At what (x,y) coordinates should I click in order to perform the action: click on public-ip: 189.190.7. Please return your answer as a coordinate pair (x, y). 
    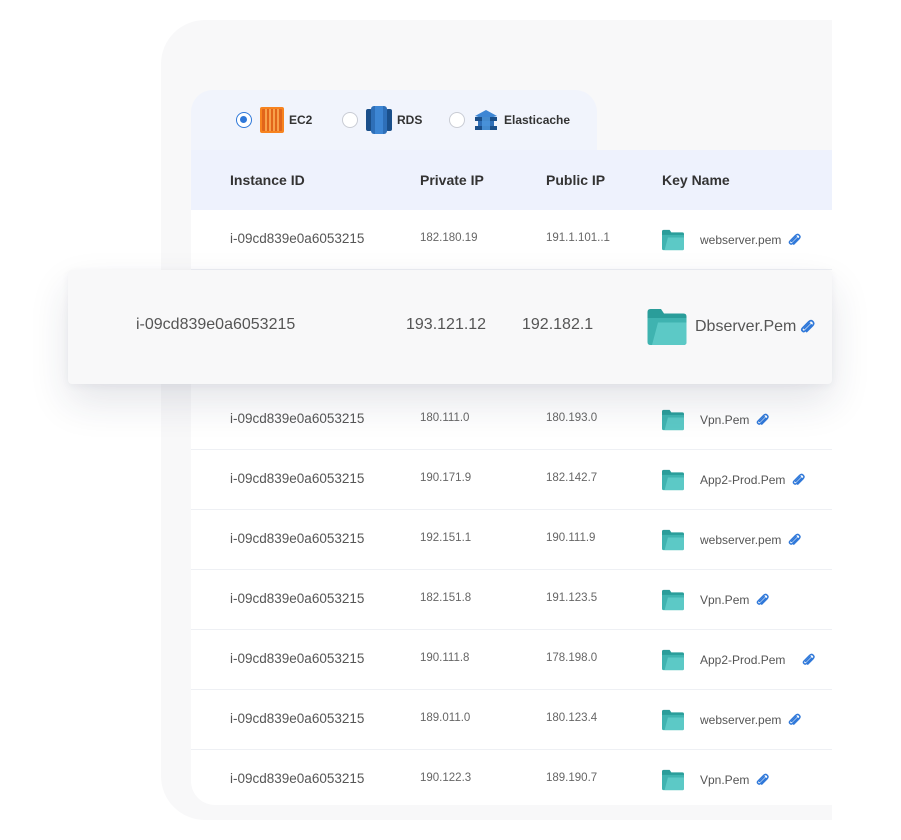
    Looking at the image, I should click on (572, 778).